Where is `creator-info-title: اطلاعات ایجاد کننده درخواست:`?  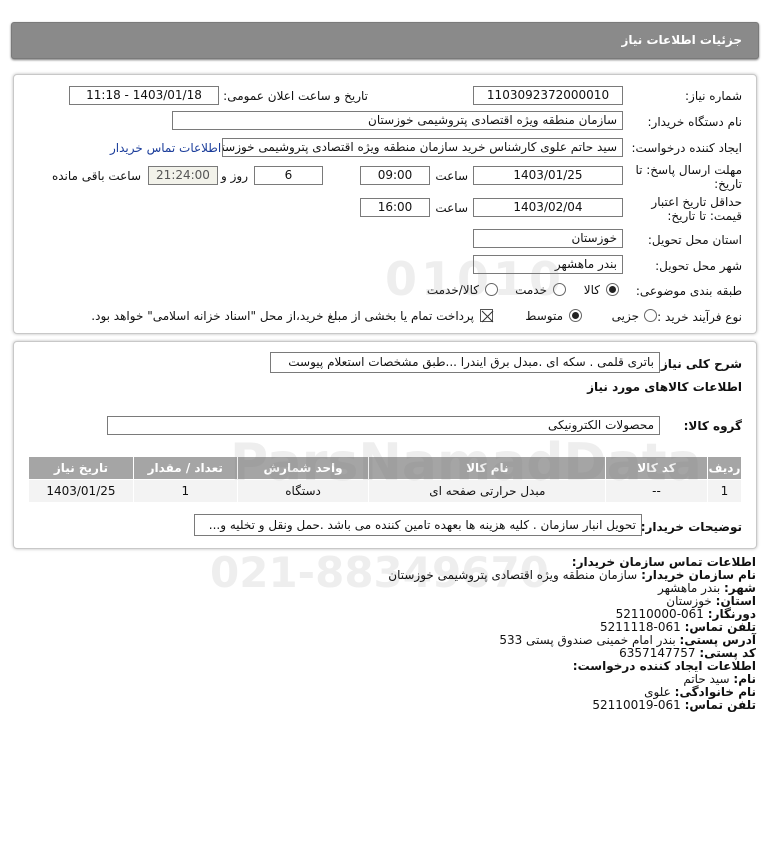
creator-info-title: اطلاعات ایجاد کننده درخواست: is located at coordinates (664, 666).